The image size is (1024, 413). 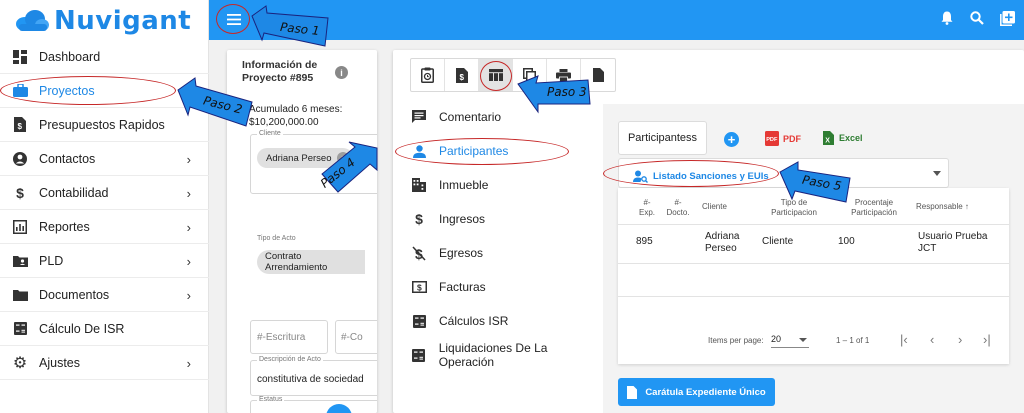 What do you see at coordinates (711, 176) in the screenshot?
I see `listado-label: Listado Sanciones y EUIs` at bounding box center [711, 176].